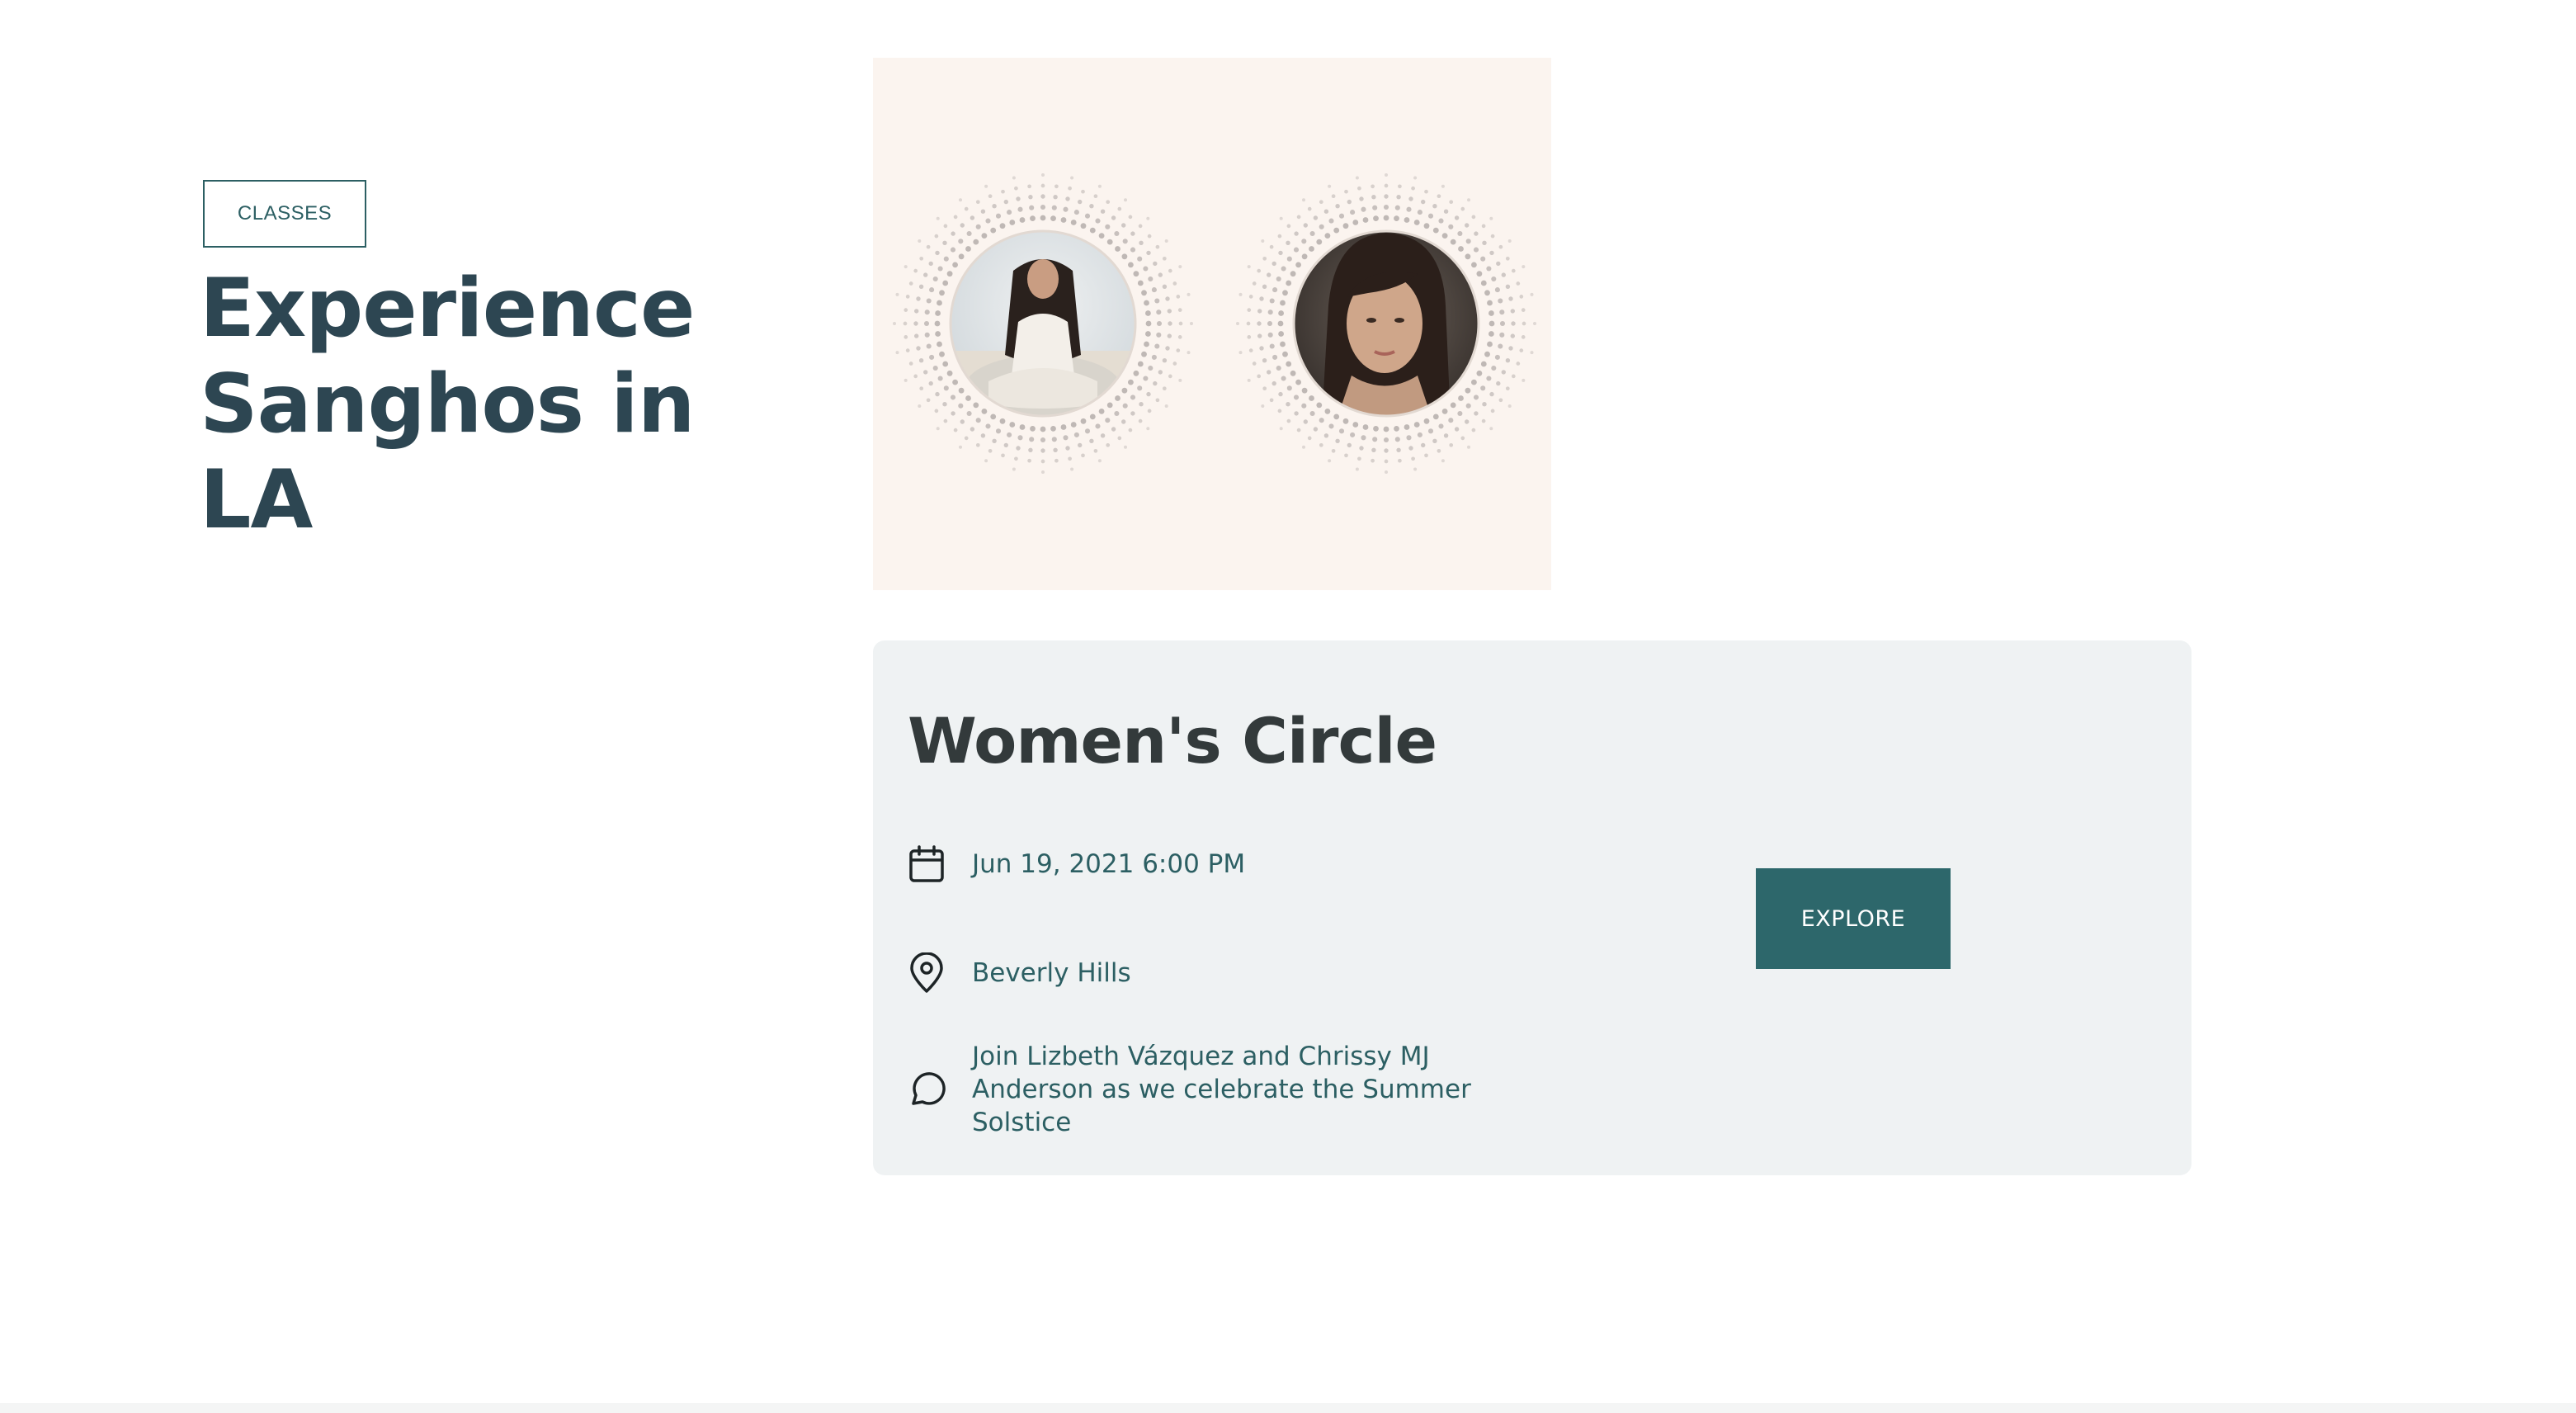 This screenshot has width=2576, height=1413. I want to click on event-location-row: Beverly Hills, so click(1018, 973).